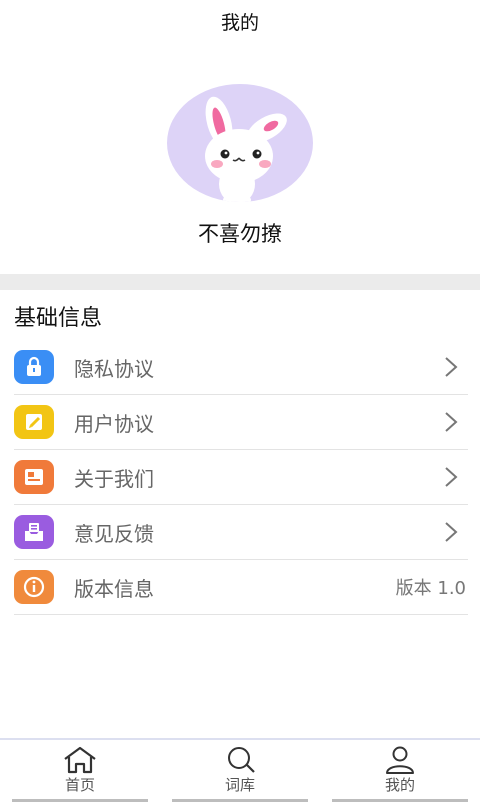  What do you see at coordinates (34, 532) in the screenshot?
I see `inbox-icon` at bounding box center [34, 532].